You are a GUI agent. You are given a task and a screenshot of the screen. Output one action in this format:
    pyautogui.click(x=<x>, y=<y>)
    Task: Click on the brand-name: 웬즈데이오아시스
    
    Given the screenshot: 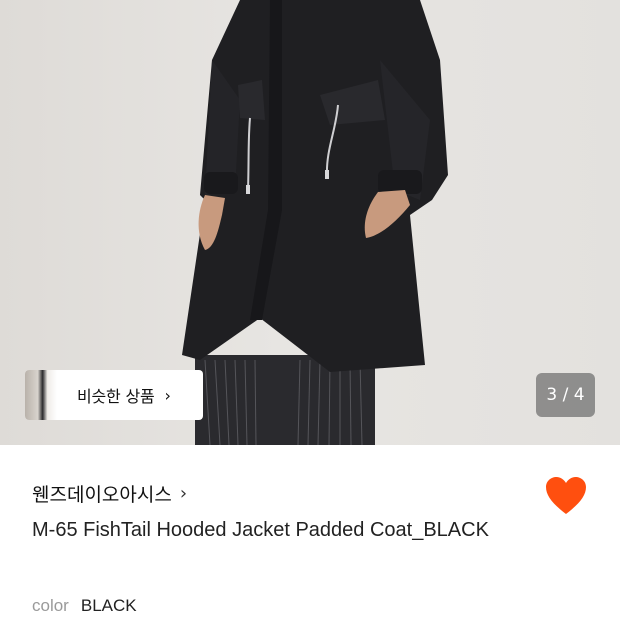 What is the action you would take?
    pyautogui.click(x=102, y=495)
    